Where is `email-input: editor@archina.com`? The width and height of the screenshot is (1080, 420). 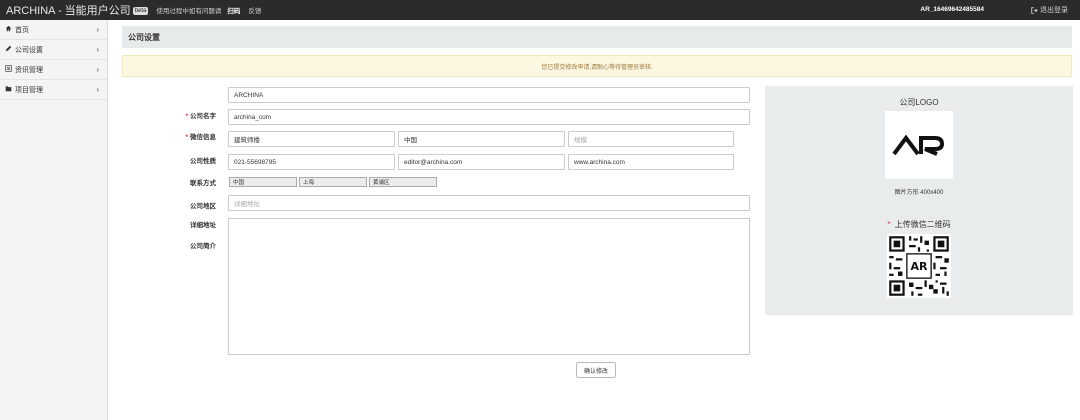
email-input: editor@archina.com is located at coordinates (481, 162).